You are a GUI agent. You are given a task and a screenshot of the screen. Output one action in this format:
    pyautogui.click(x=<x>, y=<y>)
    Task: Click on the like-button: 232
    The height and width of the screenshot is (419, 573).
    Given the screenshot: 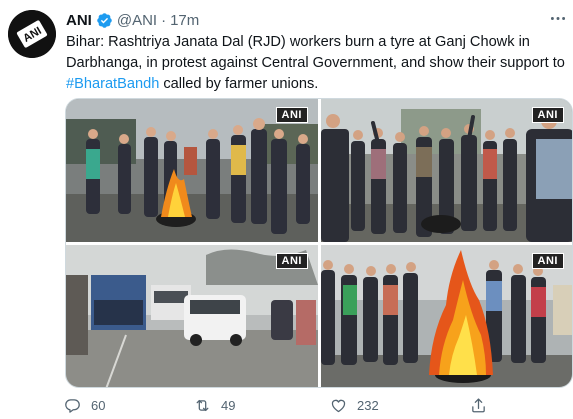 What is the action you would take?
    pyautogui.click(x=354, y=405)
    